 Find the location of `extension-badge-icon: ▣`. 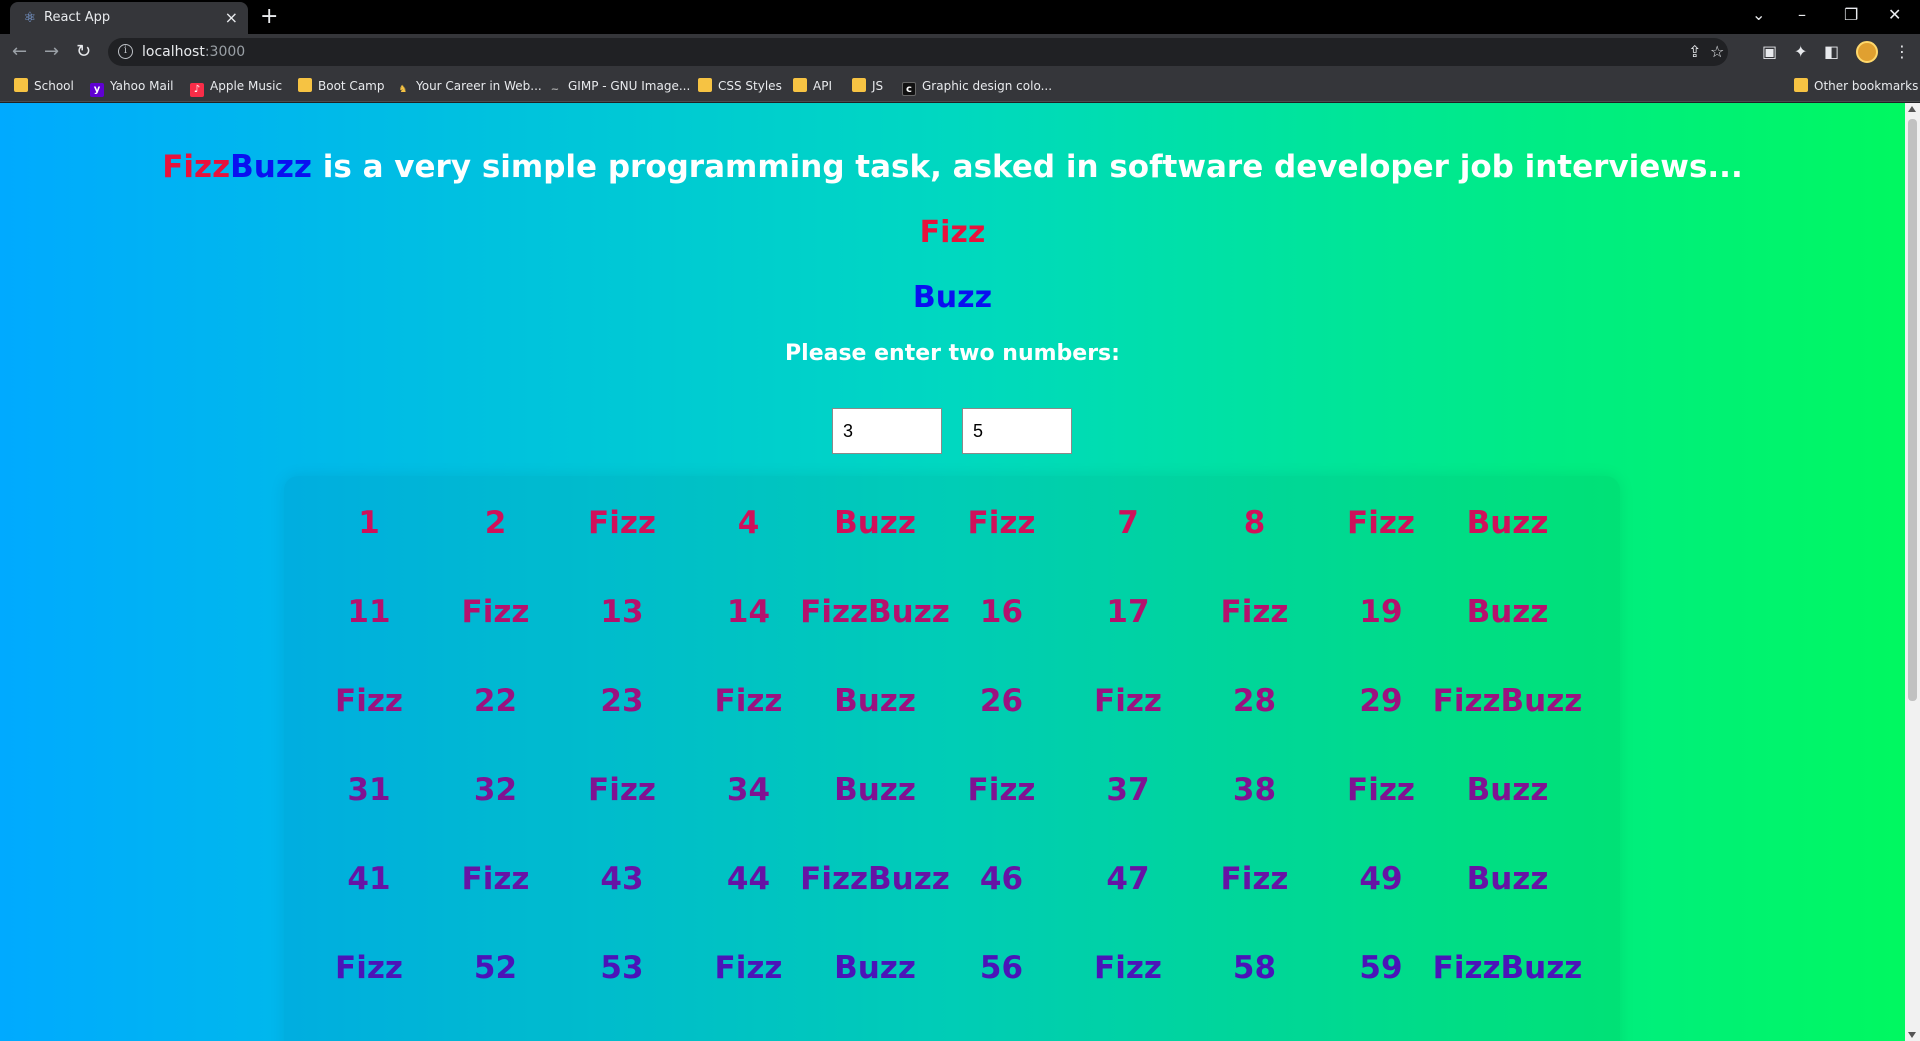

extension-badge-icon: ▣ is located at coordinates (1769, 52).